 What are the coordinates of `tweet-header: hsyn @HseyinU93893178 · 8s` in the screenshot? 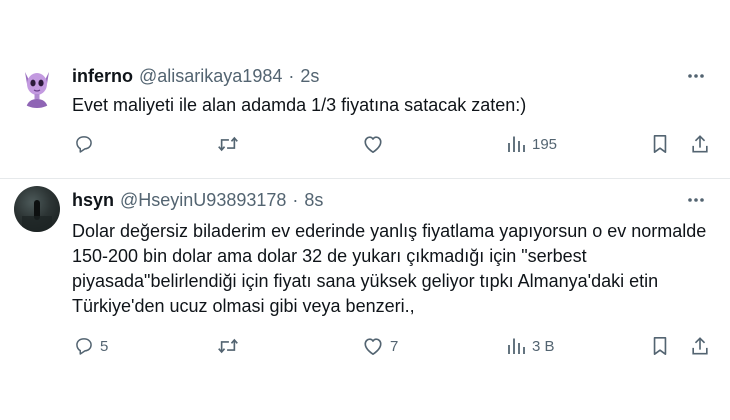 It's located at (197, 200).